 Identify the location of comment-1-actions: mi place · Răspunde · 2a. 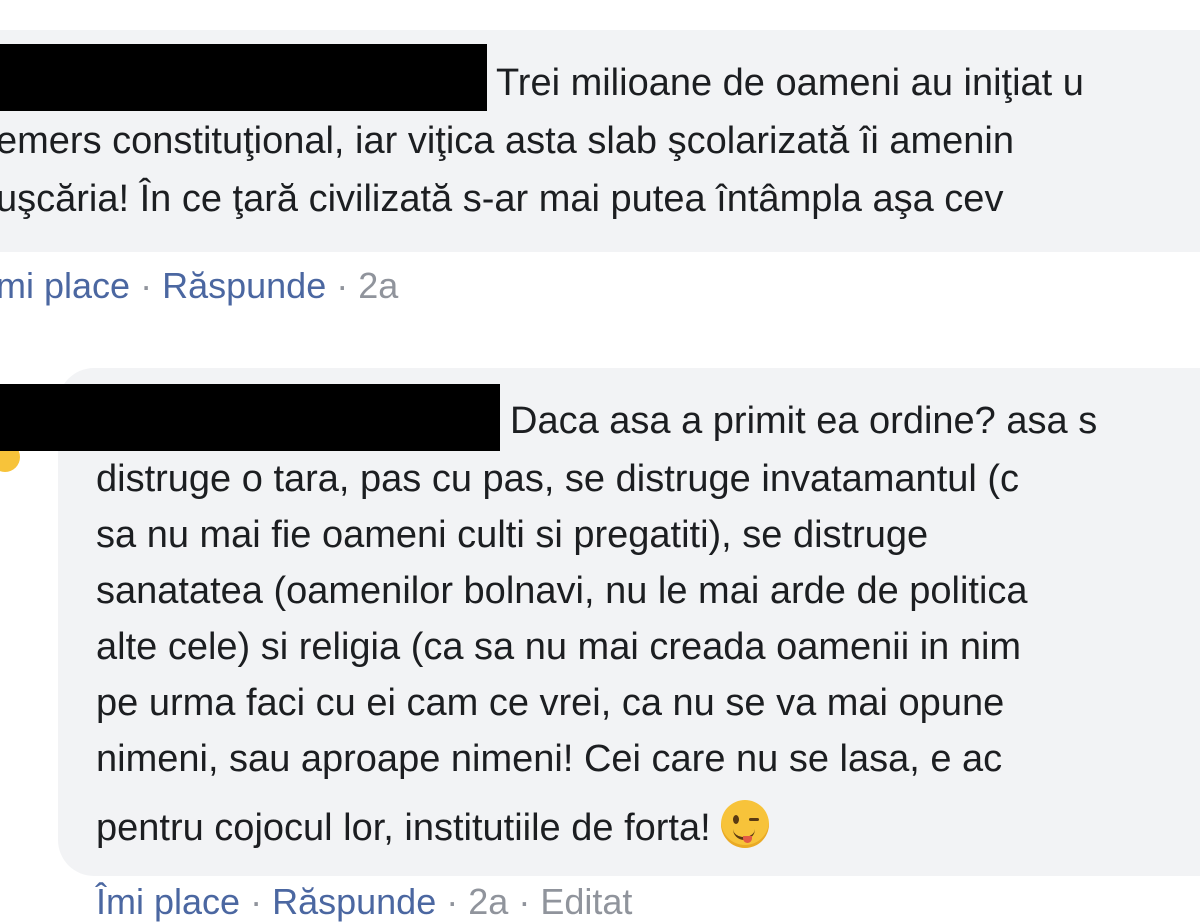
(199, 286).